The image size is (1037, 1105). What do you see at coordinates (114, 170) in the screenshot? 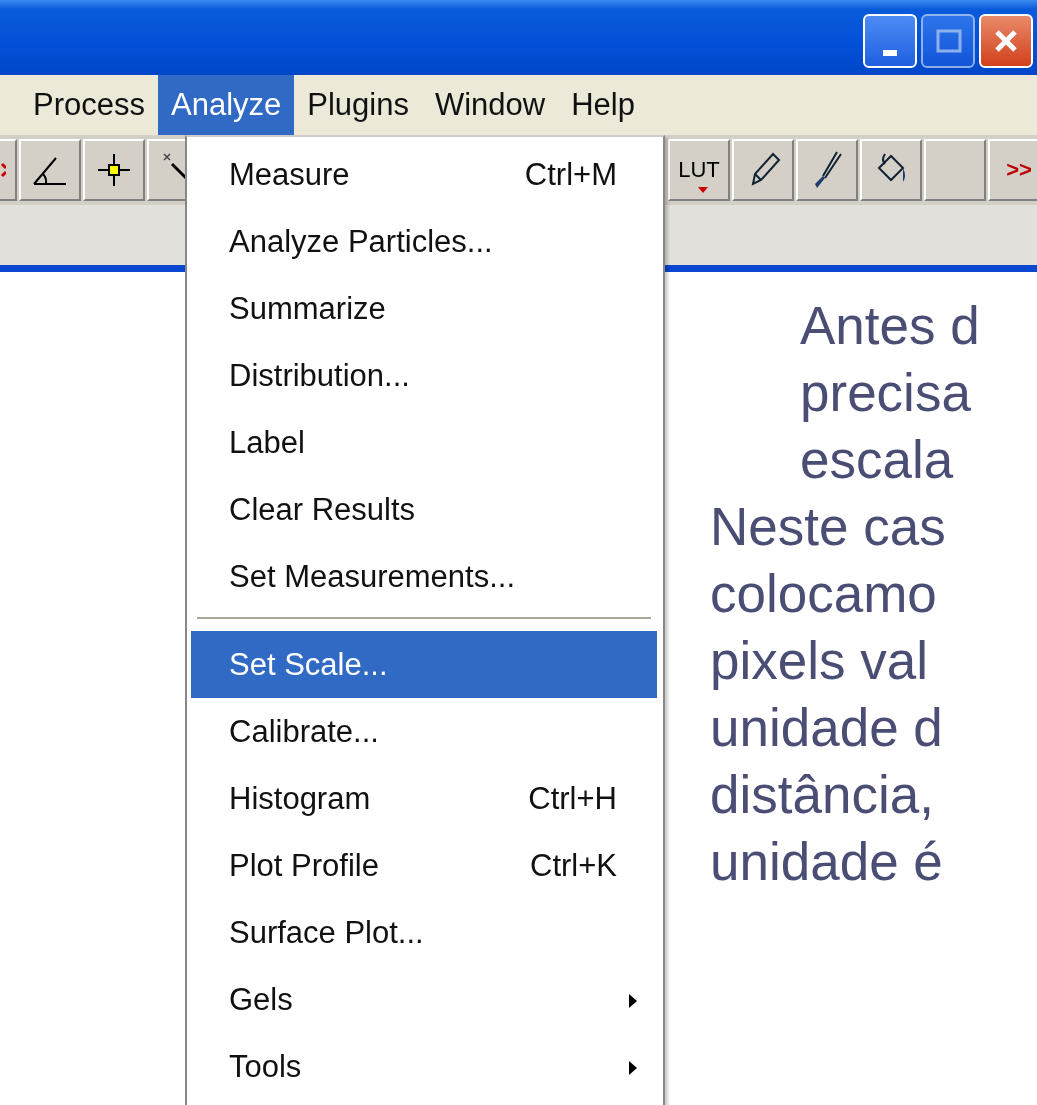
I see `crosshair-point-tool-button` at bounding box center [114, 170].